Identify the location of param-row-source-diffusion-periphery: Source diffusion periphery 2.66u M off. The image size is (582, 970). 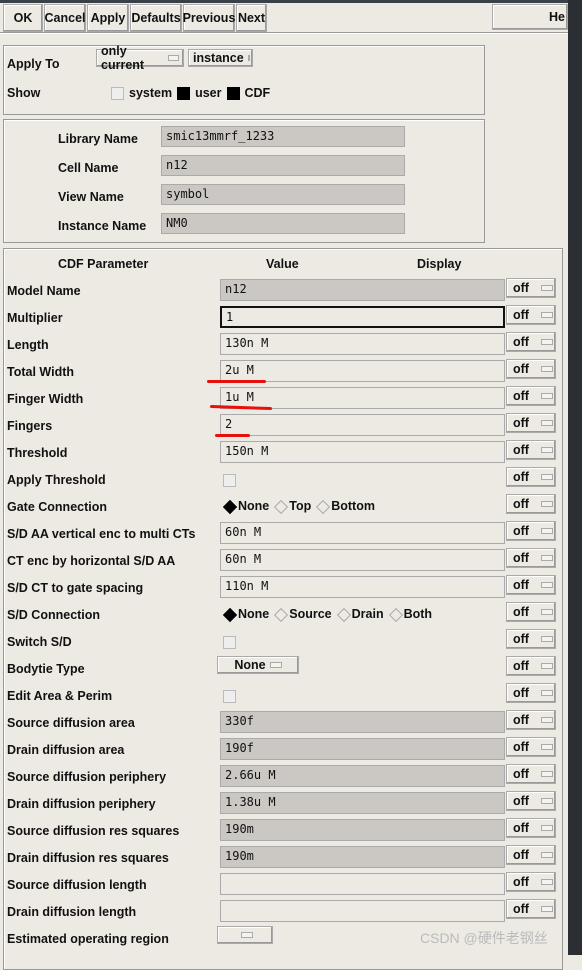
(280, 776).